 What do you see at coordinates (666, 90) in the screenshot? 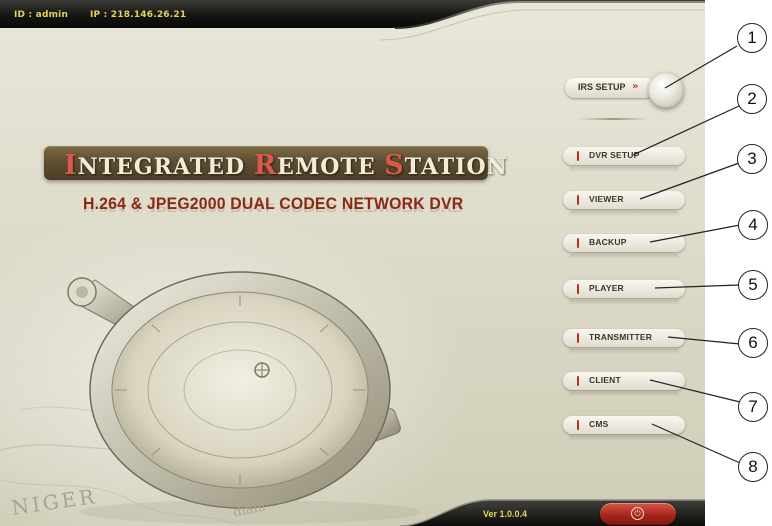
I see `irs-setup-knob` at bounding box center [666, 90].